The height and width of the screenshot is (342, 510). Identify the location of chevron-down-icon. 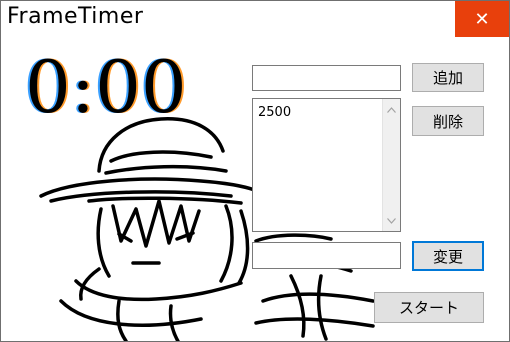
(391, 220).